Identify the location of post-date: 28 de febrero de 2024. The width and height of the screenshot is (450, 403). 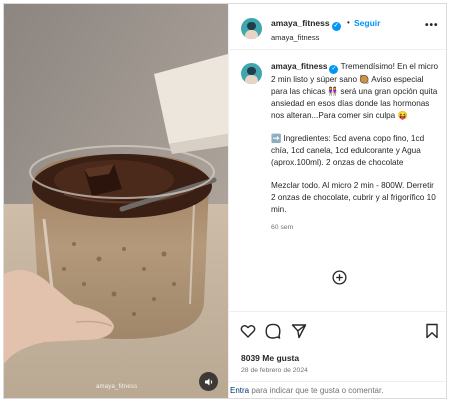
(274, 370).